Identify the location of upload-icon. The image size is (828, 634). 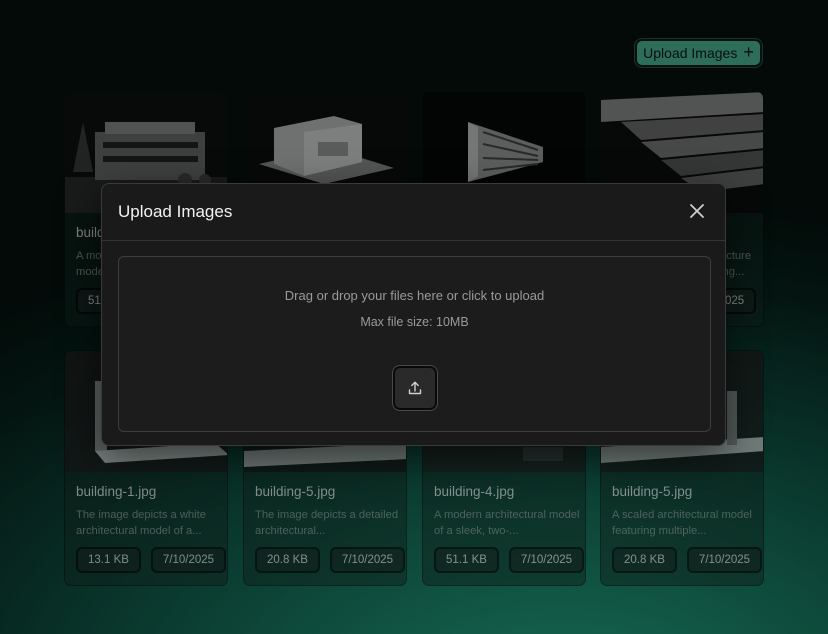
(415, 388).